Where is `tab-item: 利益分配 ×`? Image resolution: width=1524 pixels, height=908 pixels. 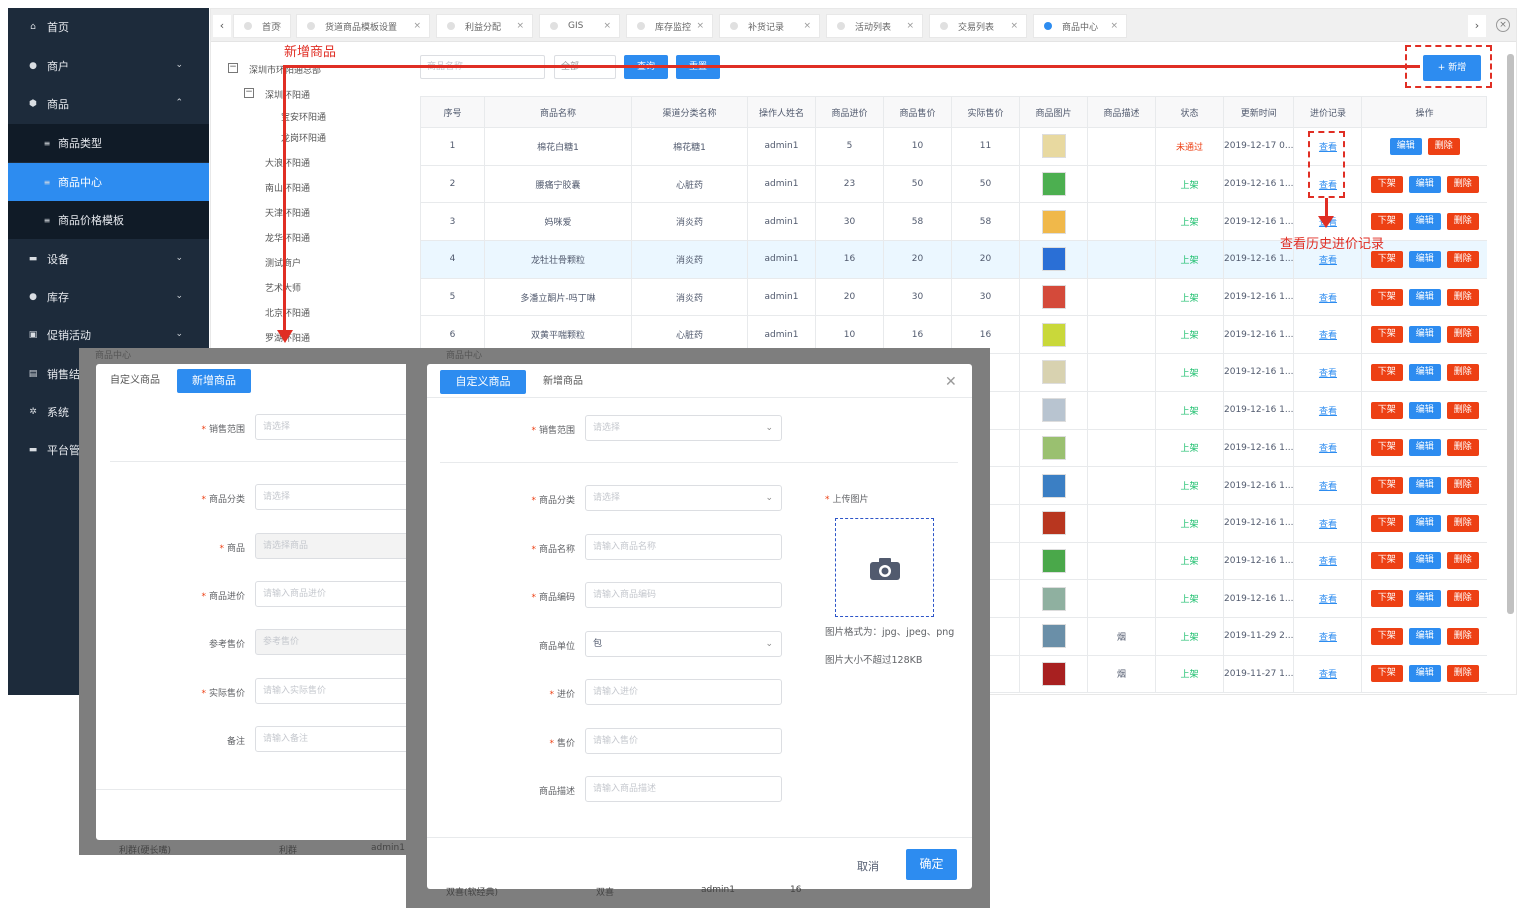 tab-item: 利益分配 × is located at coordinates (484, 26).